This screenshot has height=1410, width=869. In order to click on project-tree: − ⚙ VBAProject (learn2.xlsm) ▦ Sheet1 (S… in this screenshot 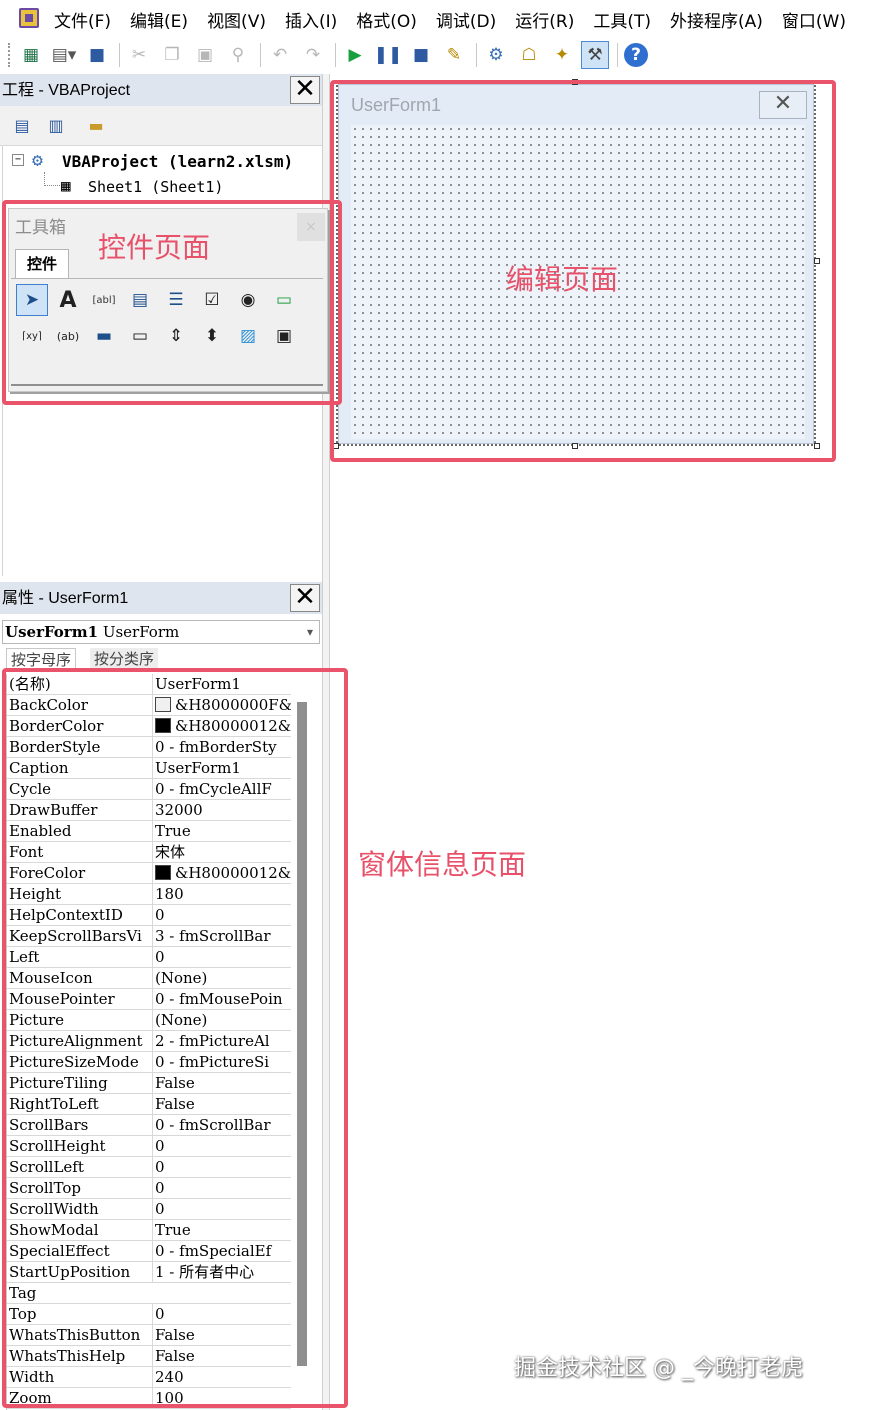, I will do `click(163, 178)`.